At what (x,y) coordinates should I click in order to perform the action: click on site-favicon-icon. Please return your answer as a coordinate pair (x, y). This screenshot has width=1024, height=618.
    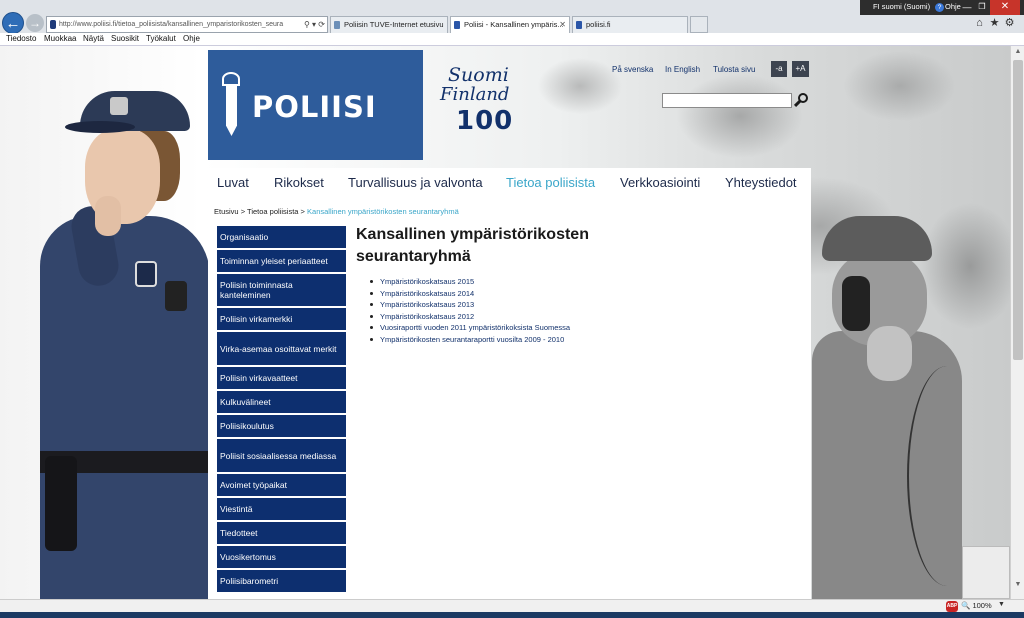
    Looking at the image, I should click on (53, 24).